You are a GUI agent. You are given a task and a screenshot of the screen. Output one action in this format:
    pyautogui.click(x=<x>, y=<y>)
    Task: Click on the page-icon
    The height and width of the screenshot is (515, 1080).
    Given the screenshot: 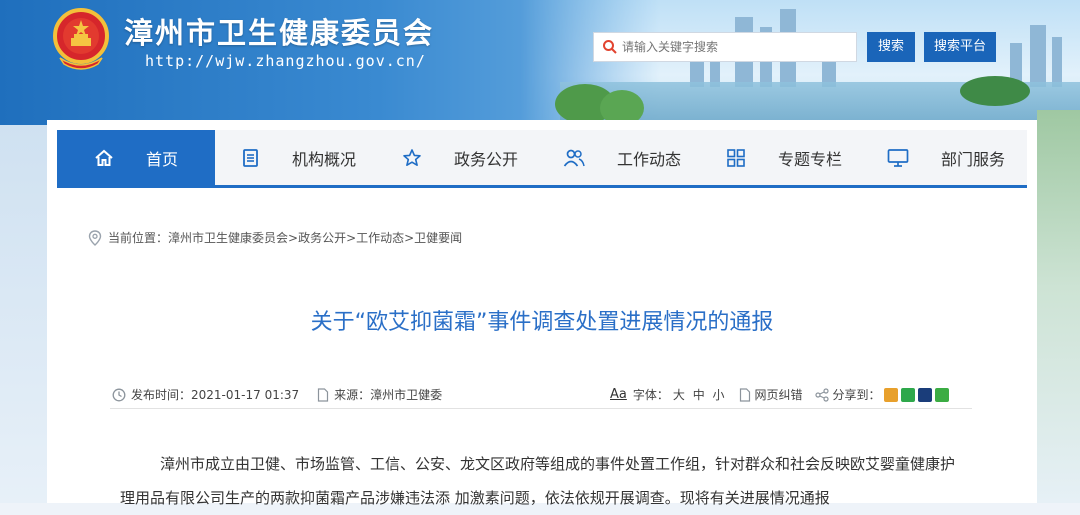 What is the action you would take?
    pyautogui.click(x=744, y=394)
    